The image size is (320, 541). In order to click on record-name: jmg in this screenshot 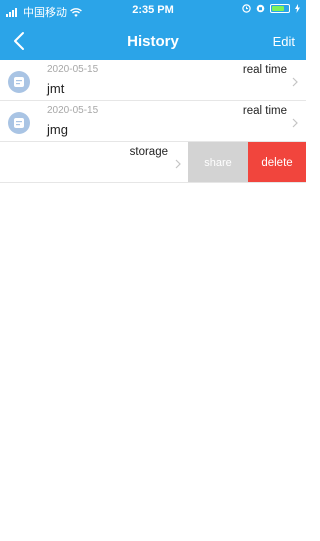, I will do `click(57, 129)`.